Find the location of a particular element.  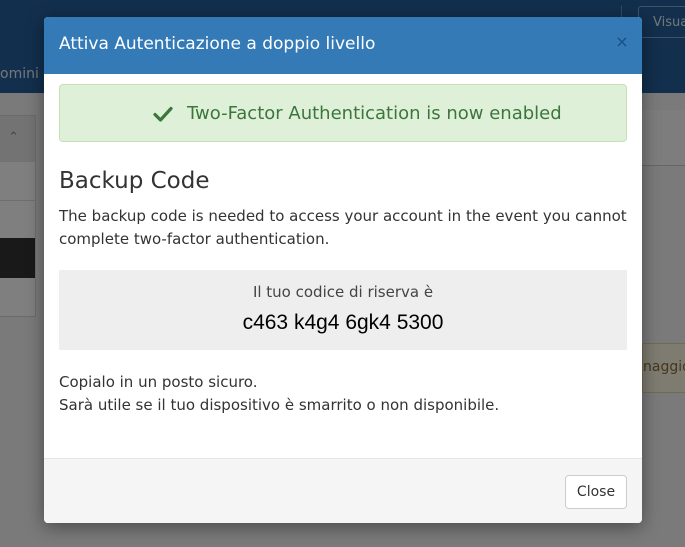

check-icon is located at coordinates (163, 114).